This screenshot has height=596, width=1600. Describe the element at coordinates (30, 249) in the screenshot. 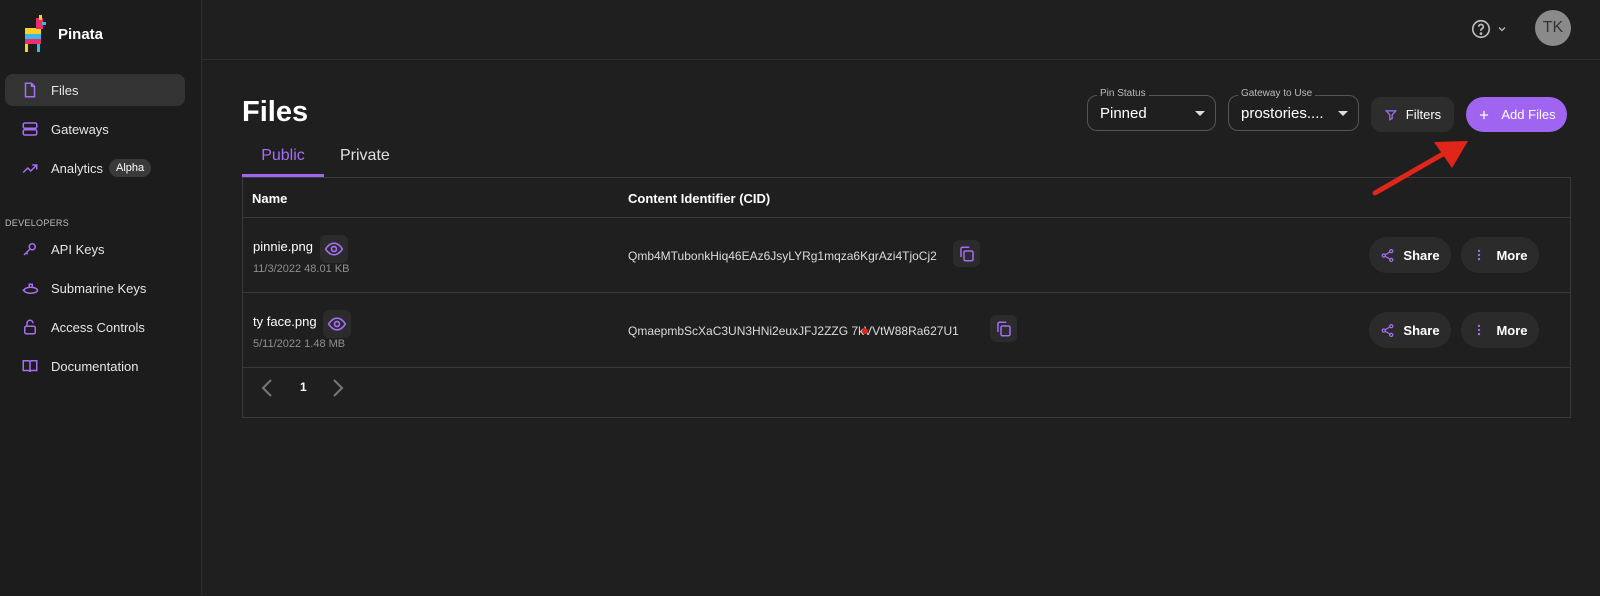

I see `key-icon` at that location.